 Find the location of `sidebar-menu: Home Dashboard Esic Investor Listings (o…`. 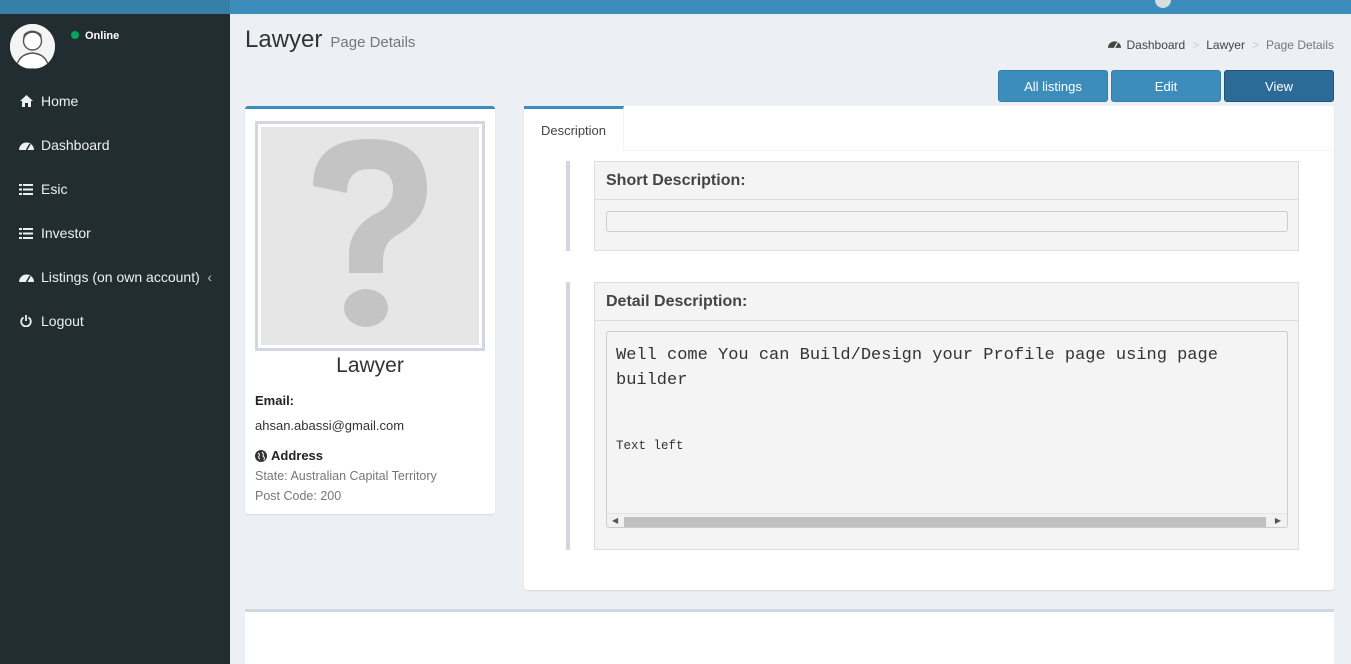

sidebar-menu: Home Dashboard Esic Investor Listings (o… is located at coordinates (115, 211).